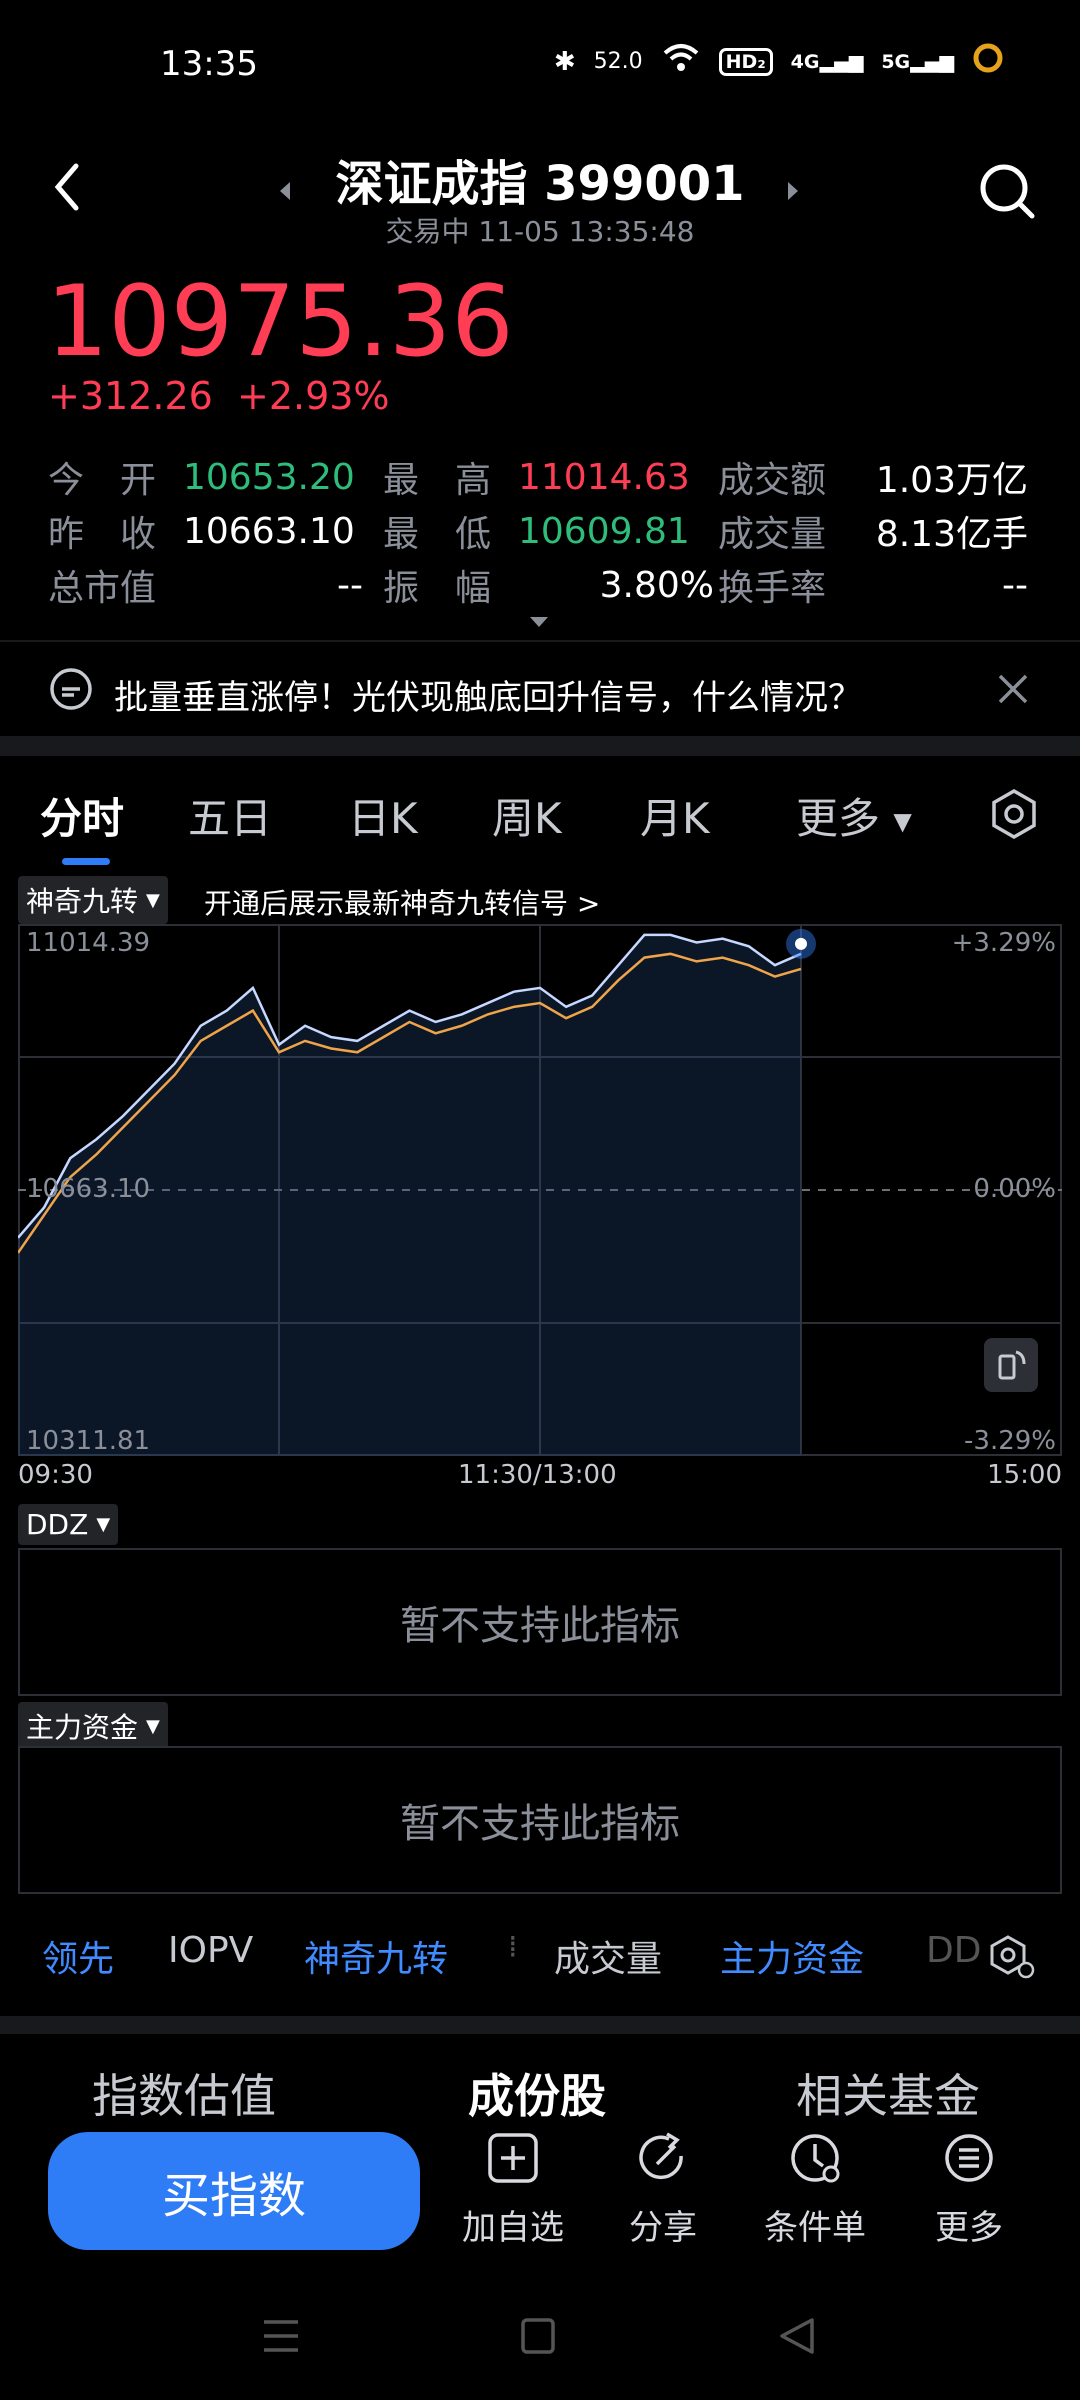  Describe the element at coordinates (210, 1950) in the screenshot. I see `indicator-tab-iopv: IOPV` at that location.